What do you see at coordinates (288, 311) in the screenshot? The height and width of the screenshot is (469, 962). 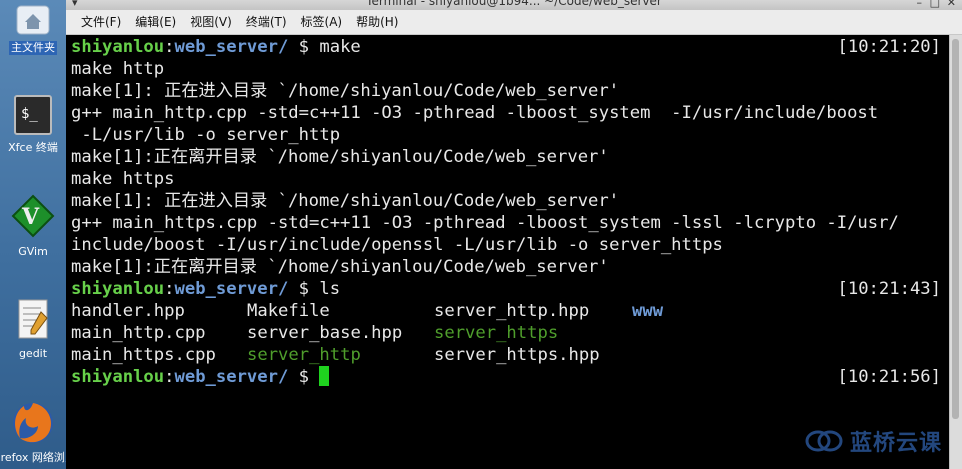 I see `file-entry: Makefile` at bounding box center [288, 311].